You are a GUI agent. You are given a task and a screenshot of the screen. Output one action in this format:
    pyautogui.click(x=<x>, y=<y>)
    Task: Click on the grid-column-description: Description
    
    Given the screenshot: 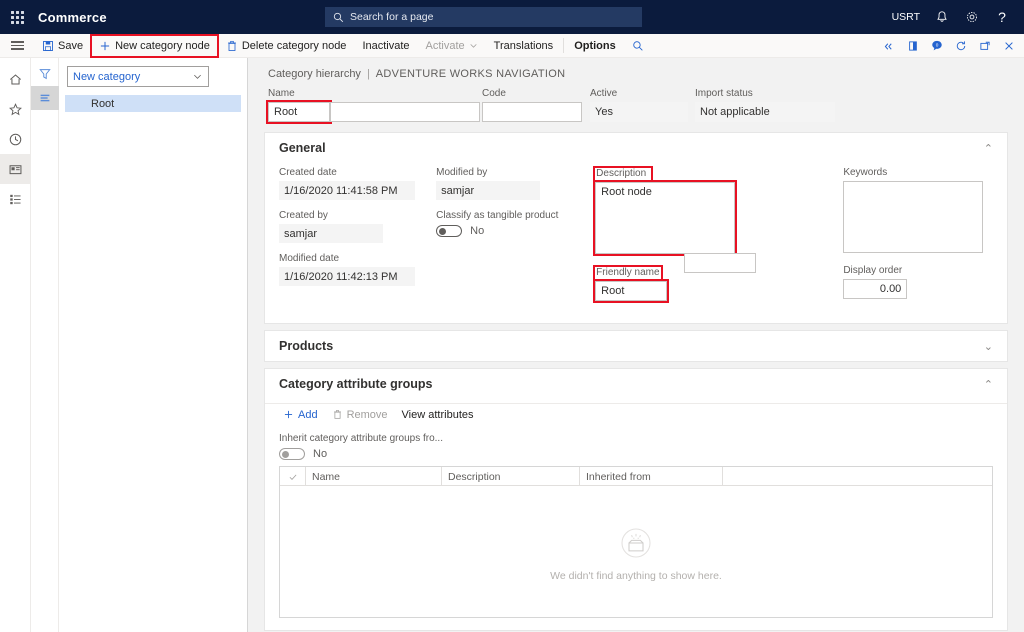 What is the action you would take?
    pyautogui.click(x=511, y=476)
    